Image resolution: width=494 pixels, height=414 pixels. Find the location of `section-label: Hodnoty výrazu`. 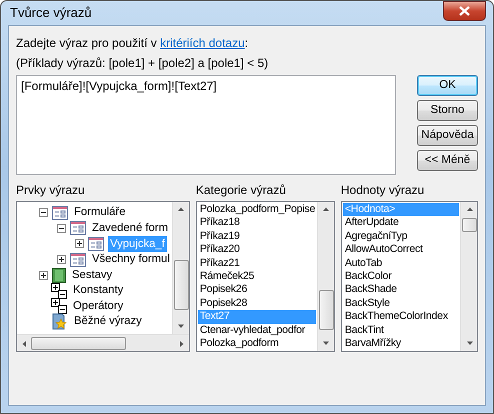

section-label: Hodnoty výrazu is located at coordinates (383, 190).